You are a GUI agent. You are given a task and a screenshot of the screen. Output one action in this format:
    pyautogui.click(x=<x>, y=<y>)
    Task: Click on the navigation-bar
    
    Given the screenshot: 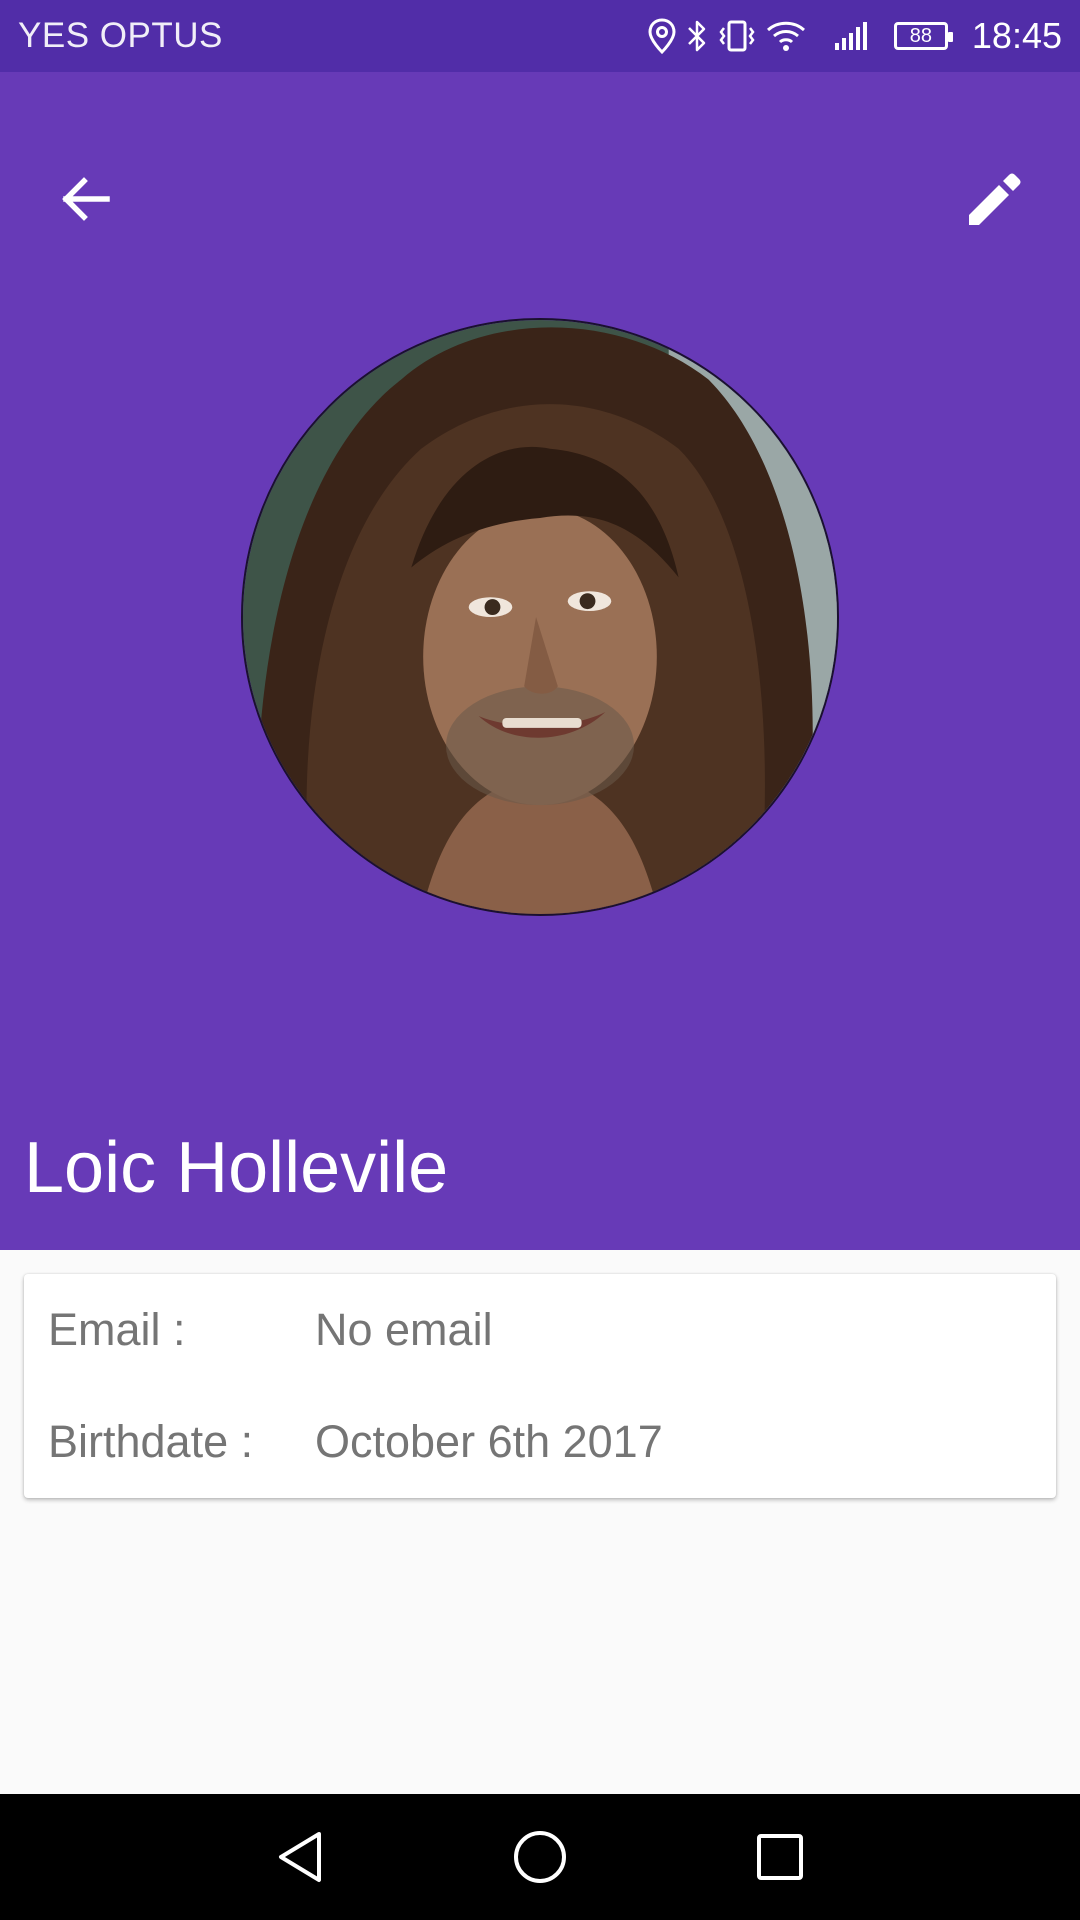 What is the action you would take?
    pyautogui.click(x=540, y=1857)
    